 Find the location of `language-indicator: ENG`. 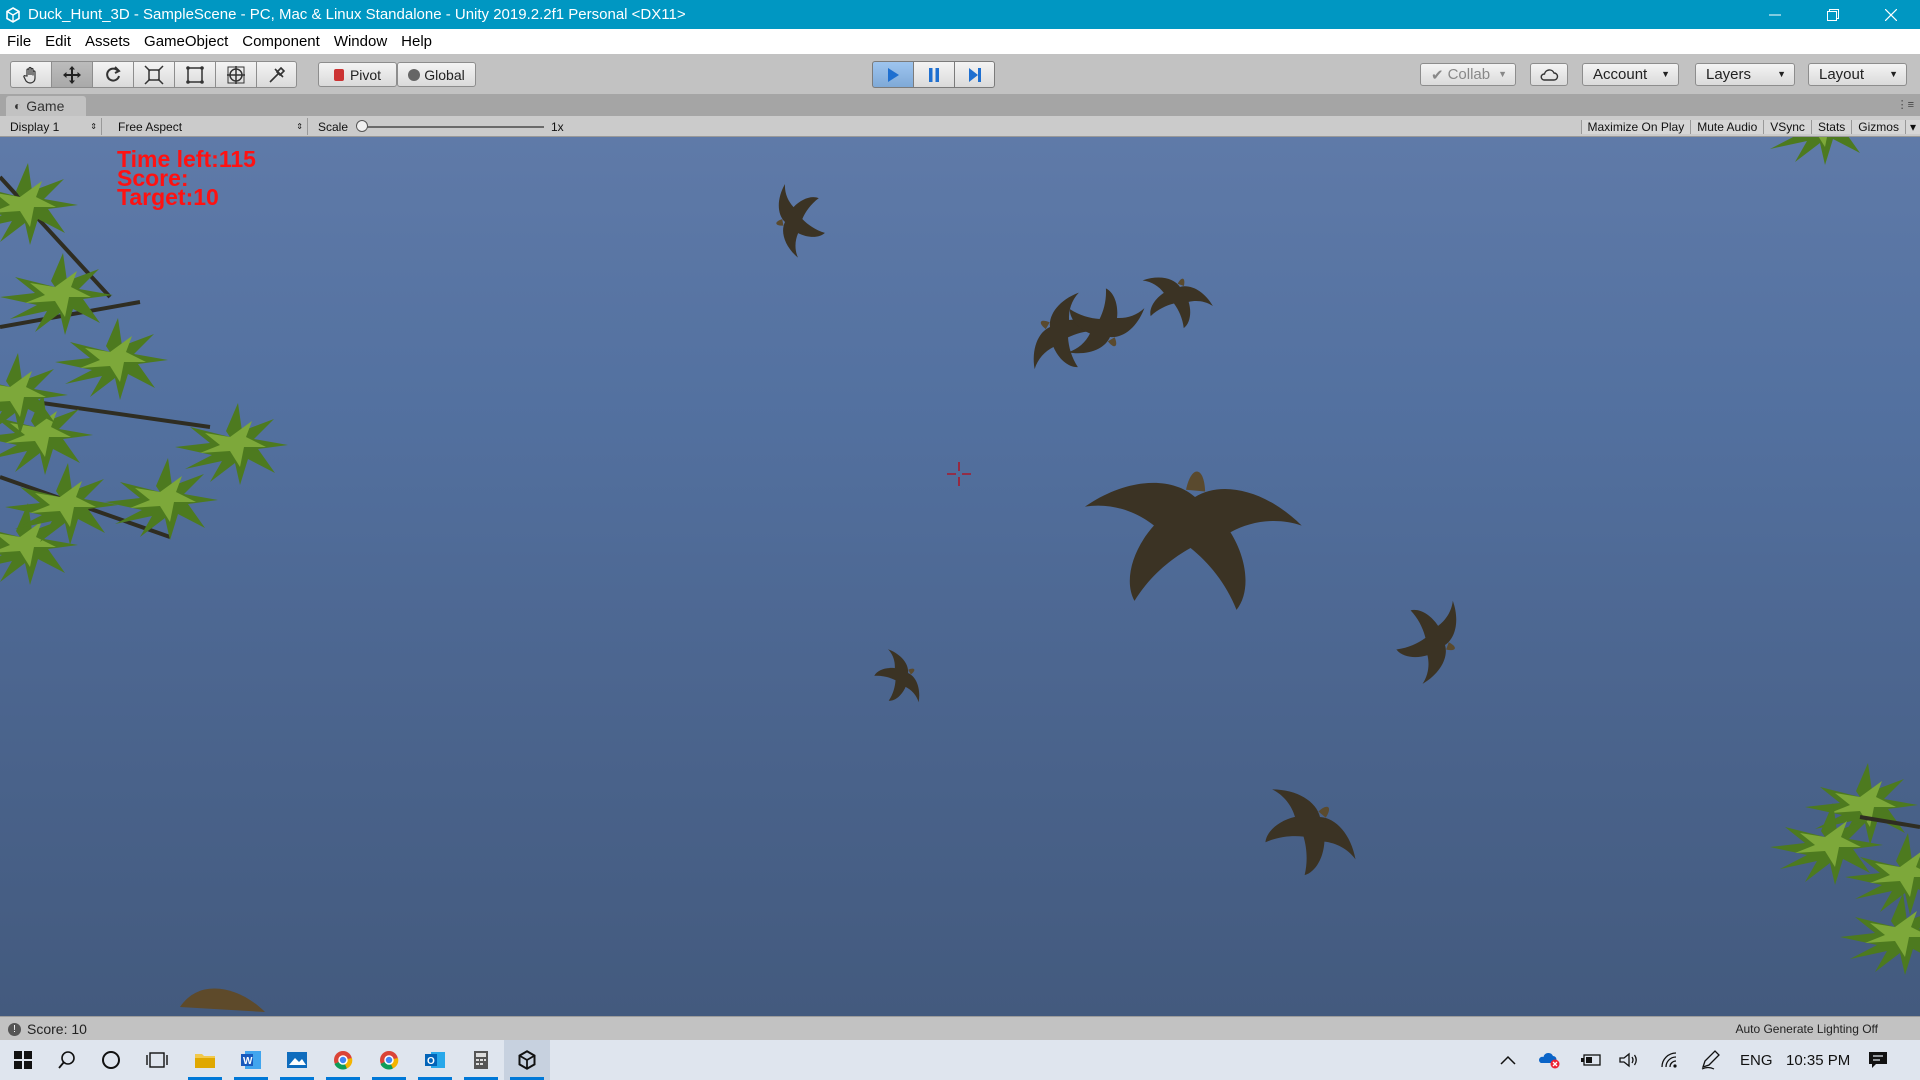

language-indicator: ENG is located at coordinates (1756, 1060).